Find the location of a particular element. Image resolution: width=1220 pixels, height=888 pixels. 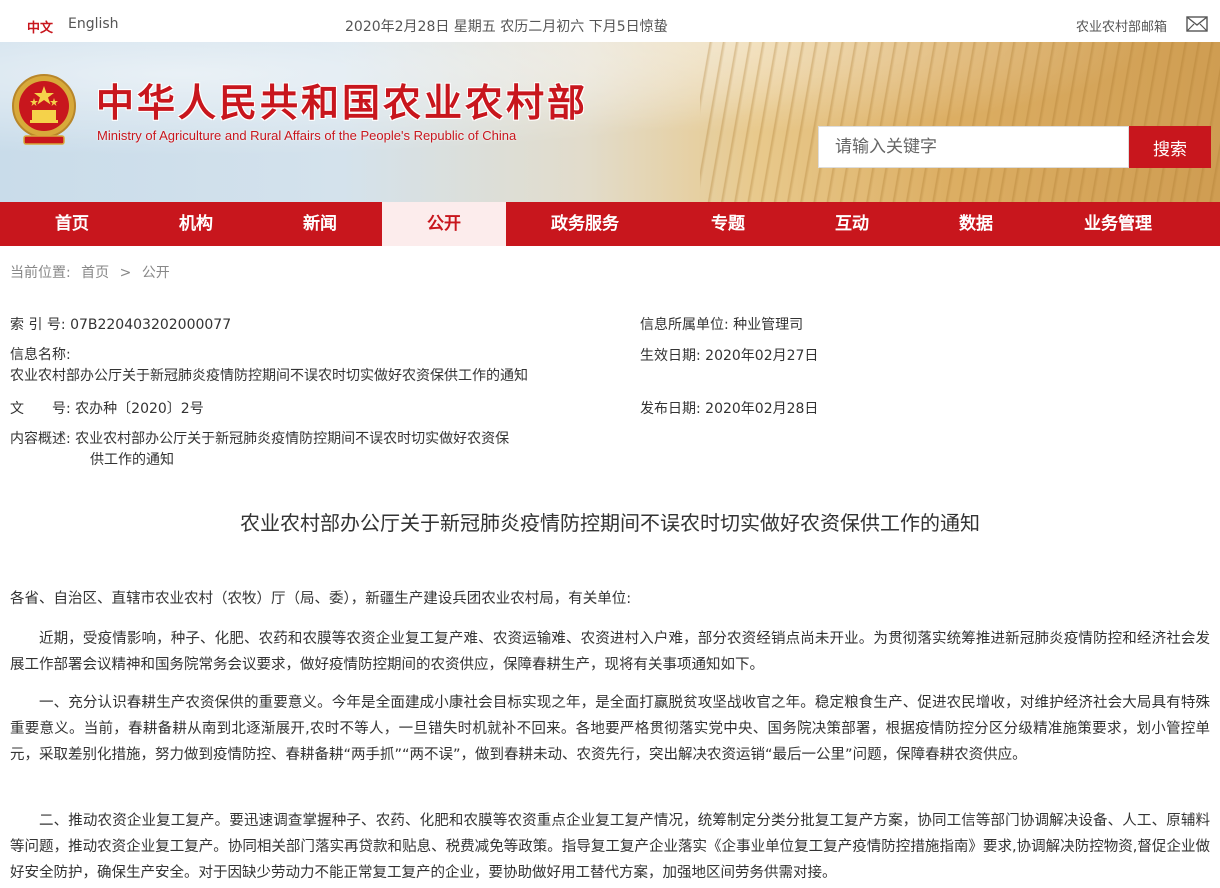

meta-unit-value: 种业管理司 is located at coordinates (768, 325).